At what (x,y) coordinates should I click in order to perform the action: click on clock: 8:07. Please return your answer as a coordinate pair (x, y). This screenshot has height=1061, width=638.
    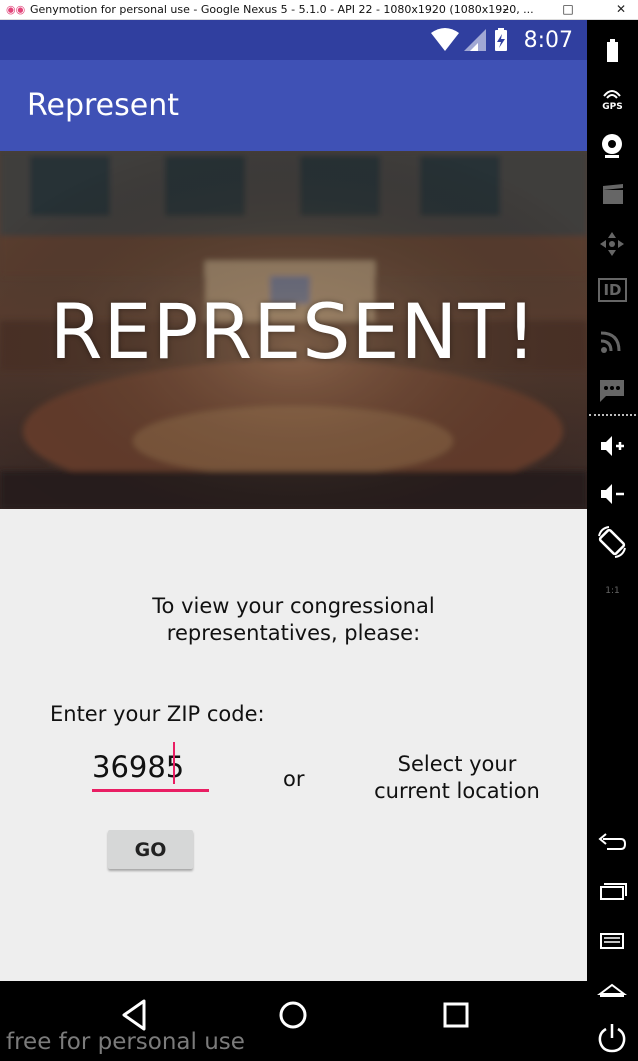
    Looking at the image, I should click on (548, 40).